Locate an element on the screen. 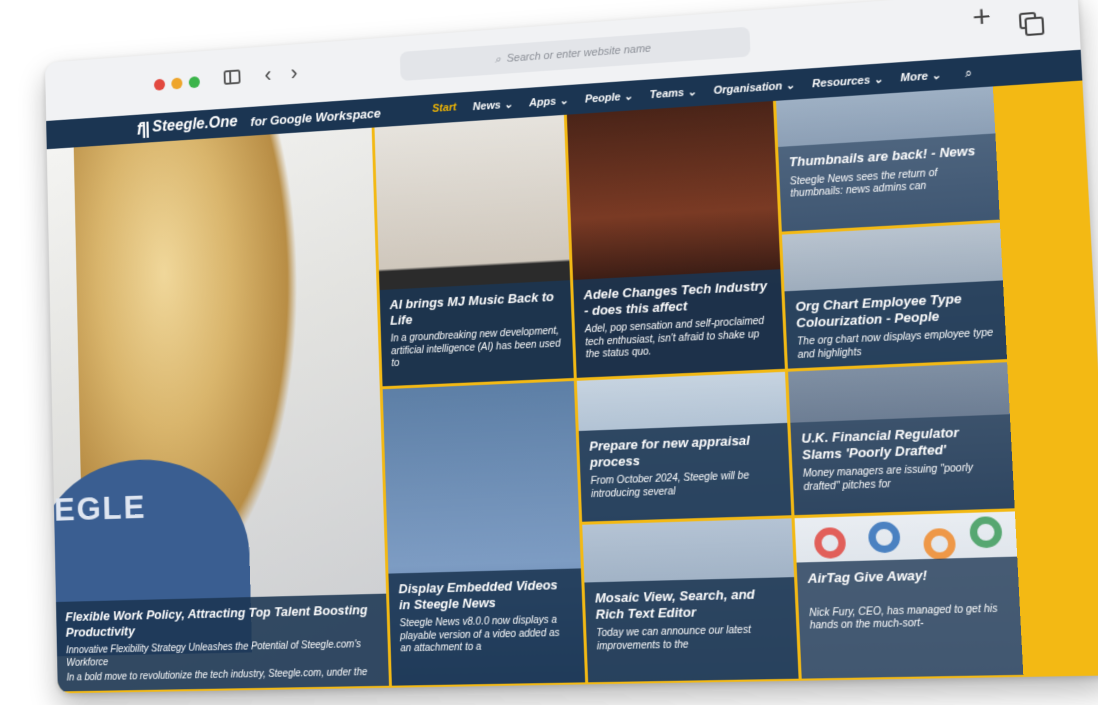 The width and height of the screenshot is (1098, 705). window-controls is located at coordinates (177, 83).